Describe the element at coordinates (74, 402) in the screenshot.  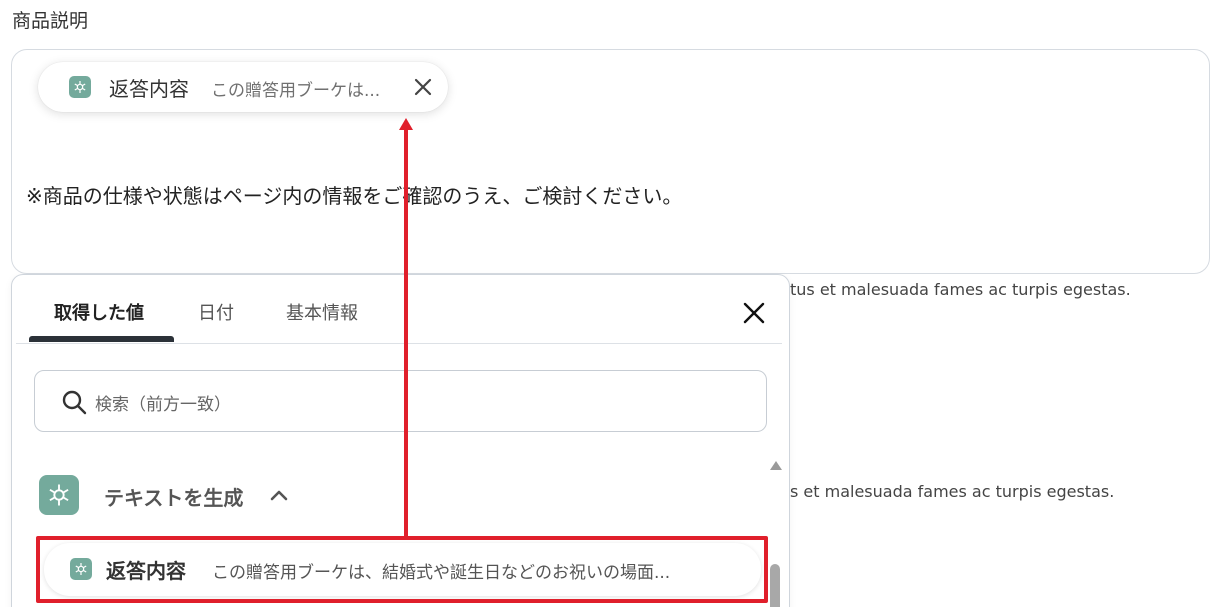
I see `search-icon` at that location.